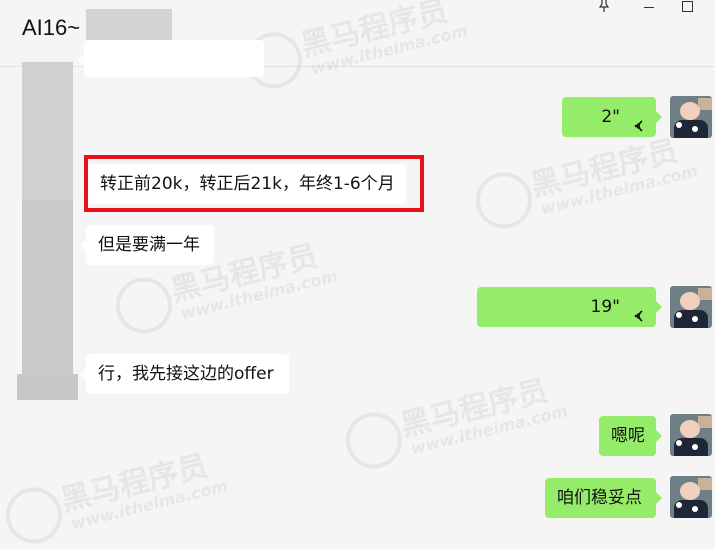 This screenshot has width=715, height=549. I want to click on message-bubble: 嗯呢, so click(630, 436).